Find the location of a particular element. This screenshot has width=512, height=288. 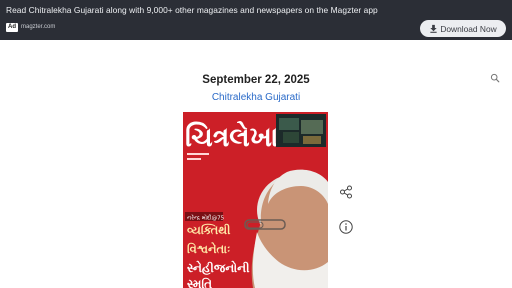

magazine-name-link: Chitralekha Gujarati is located at coordinates (256, 97).